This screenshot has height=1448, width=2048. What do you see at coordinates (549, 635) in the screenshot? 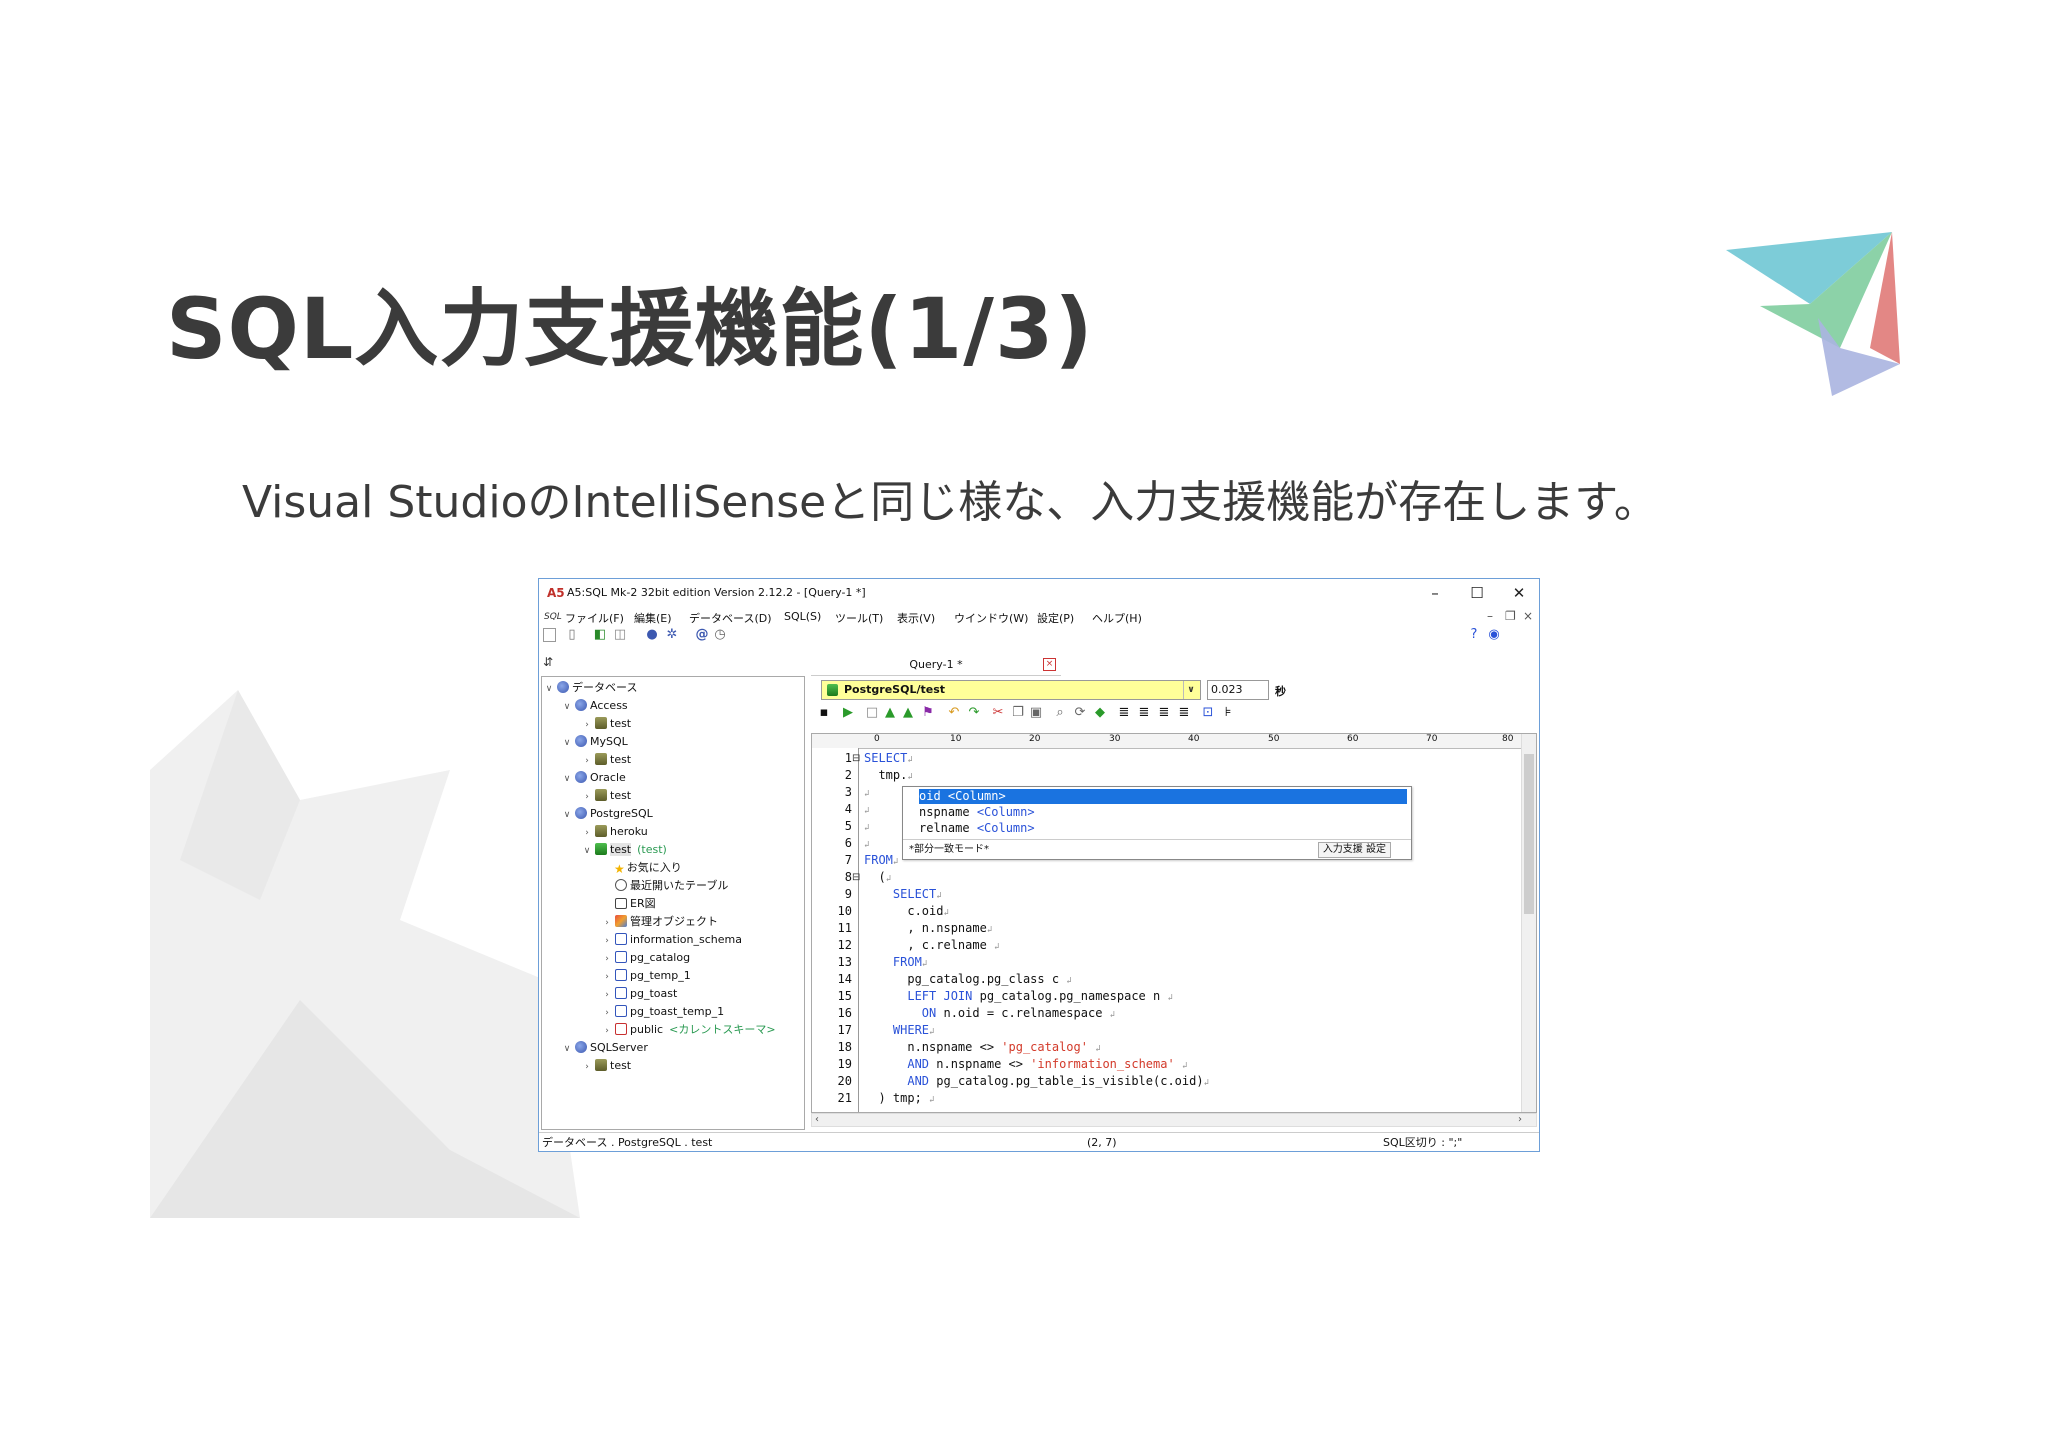
I see `new-file-icon` at bounding box center [549, 635].